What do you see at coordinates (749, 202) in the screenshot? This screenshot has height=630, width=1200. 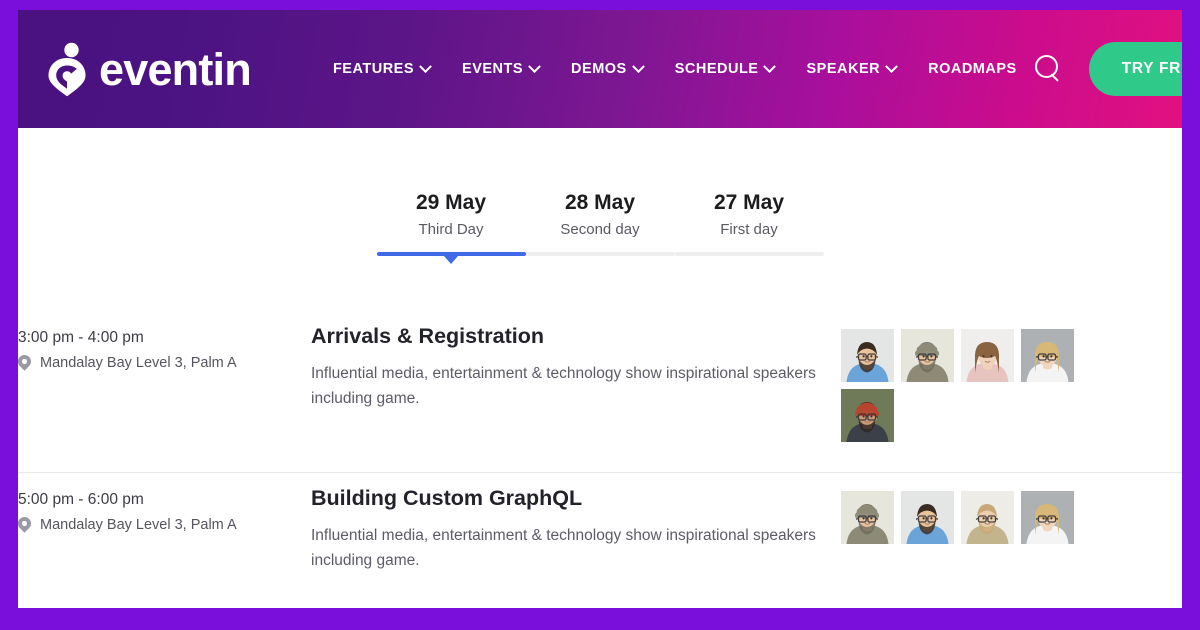 I see `tab-date: 27 May` at bounding box center [749, 202].